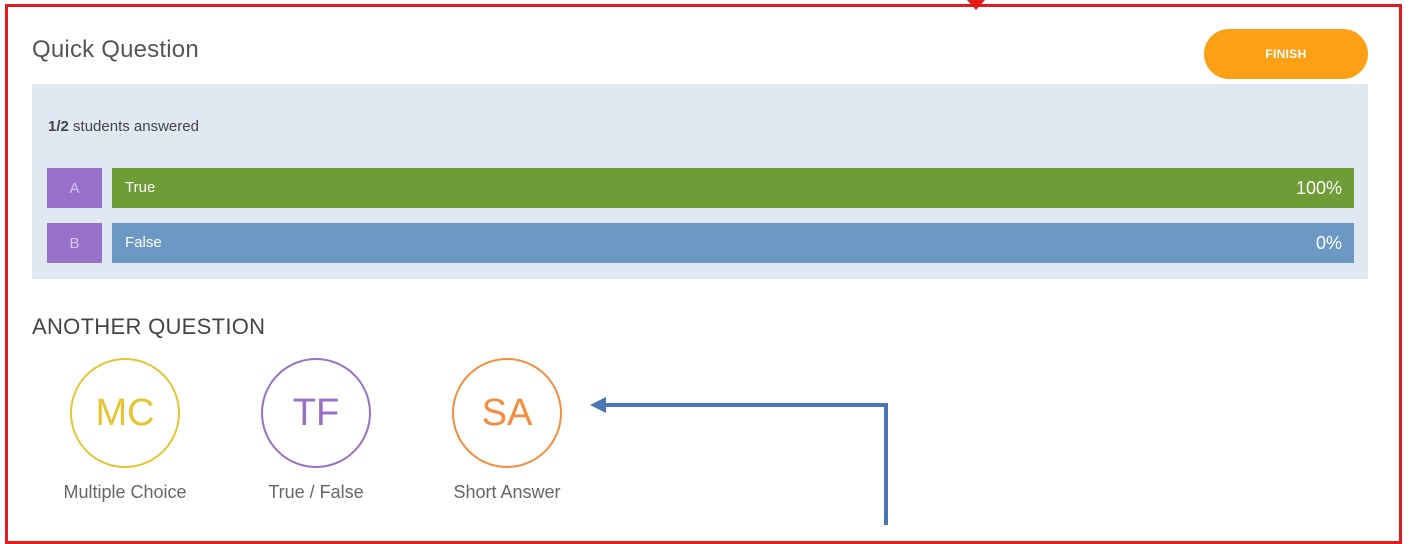 The width and height of the screenshot is (1412, 544). What do you see at coordinates (58, 126) in the screenshot?
I see `answered-count: 1/2` at bounding box center [58, 126].